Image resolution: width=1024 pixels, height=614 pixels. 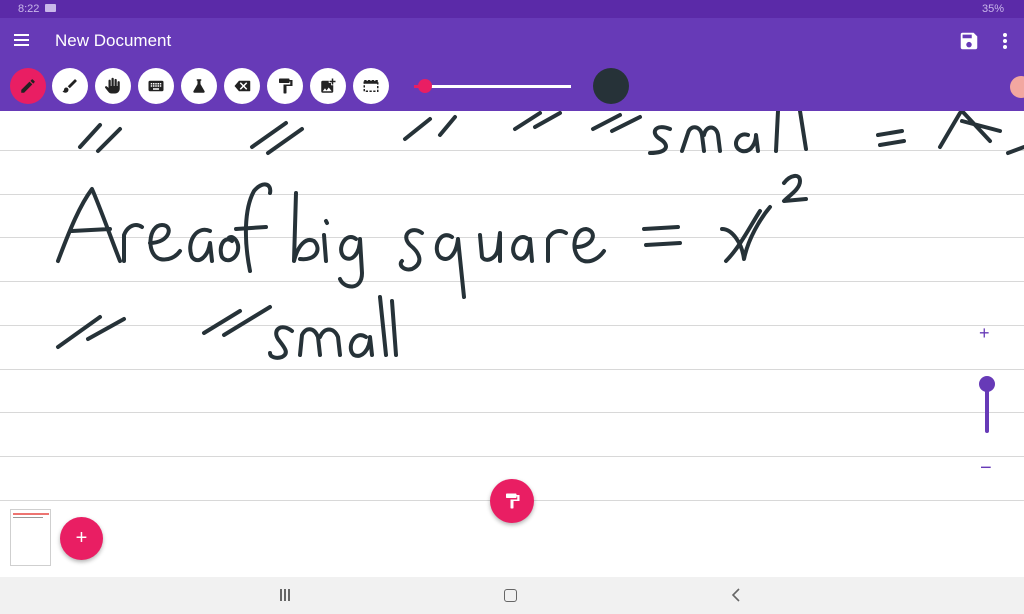 I want to click on shape-tool-button, so click(x=199, y=86).